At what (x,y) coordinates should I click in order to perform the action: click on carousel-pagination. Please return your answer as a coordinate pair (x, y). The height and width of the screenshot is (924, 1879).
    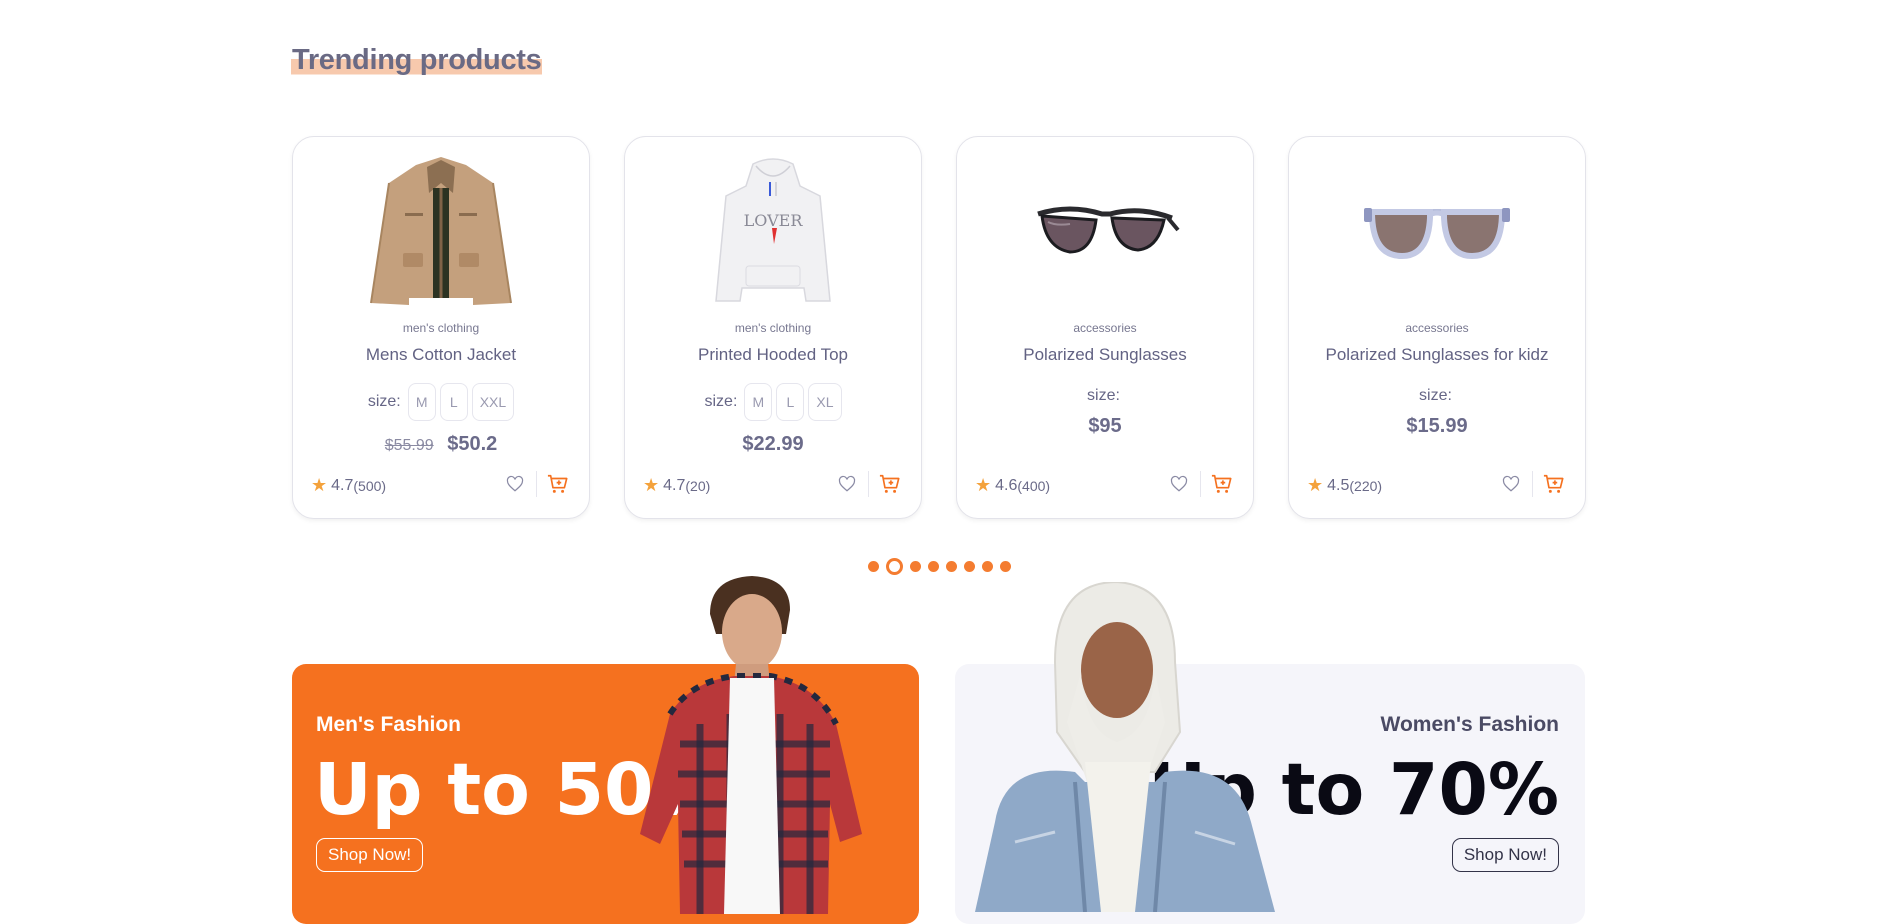
    Looking at the image, I should click on (939, 566).